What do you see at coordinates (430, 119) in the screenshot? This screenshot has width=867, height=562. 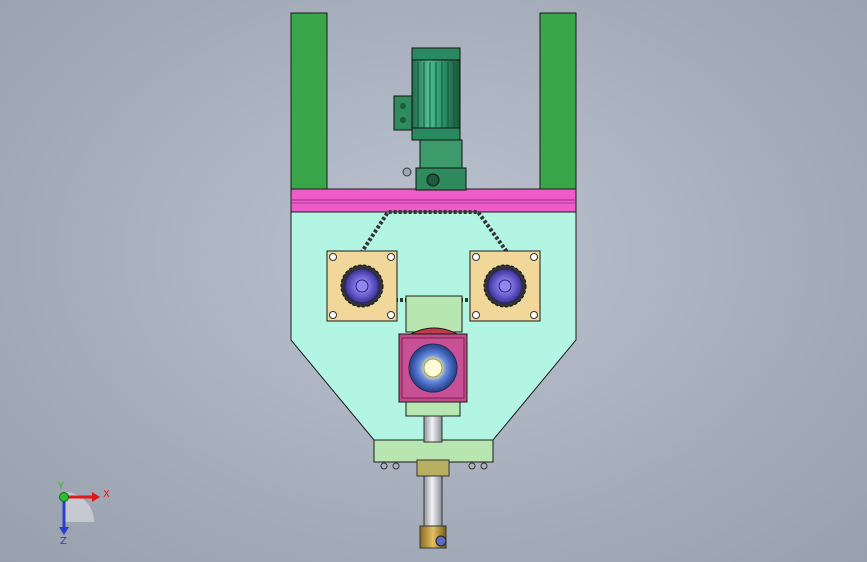 I see `motor-assembly` at bounding box center [430, 119].